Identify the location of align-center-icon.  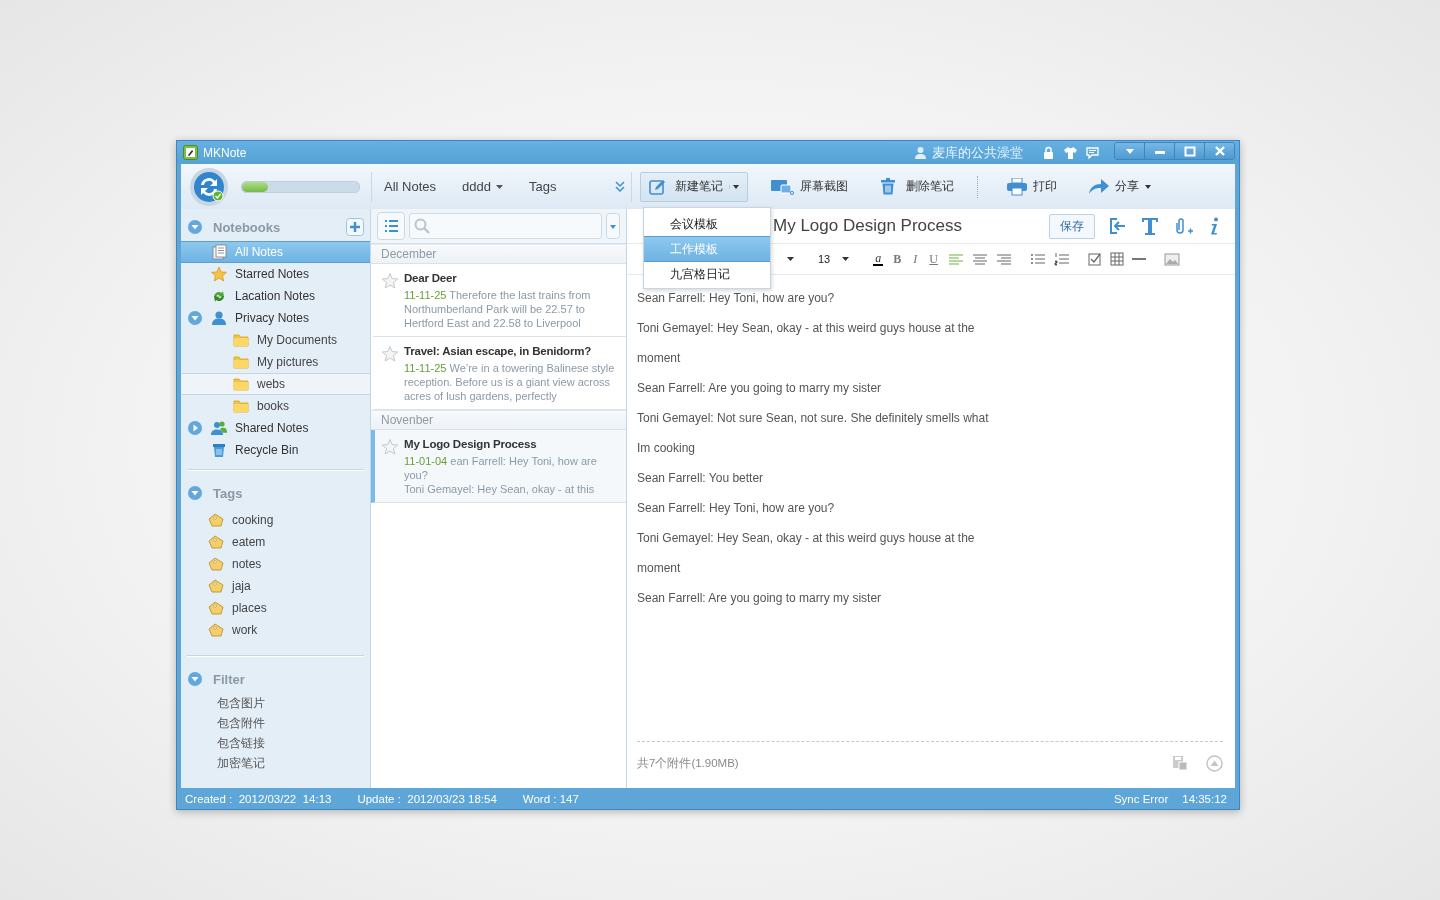
(979, 259).